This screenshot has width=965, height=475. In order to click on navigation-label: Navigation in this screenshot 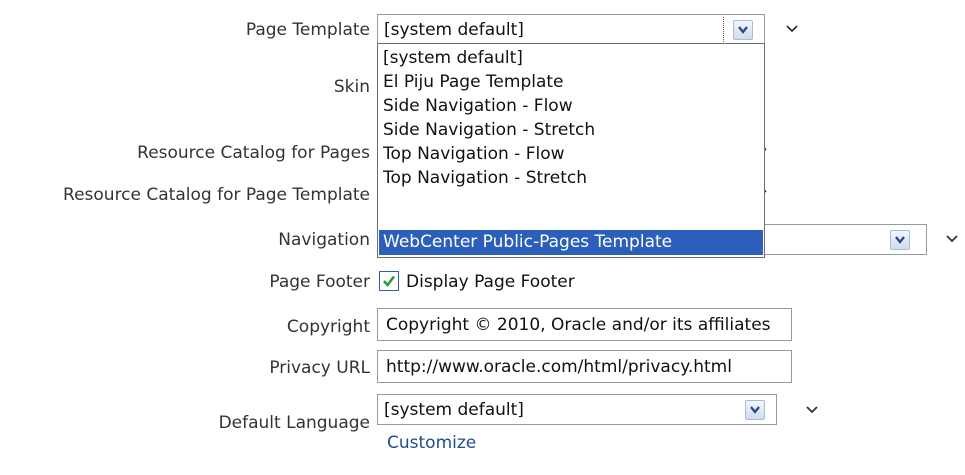, I will do `click(324, 240)`.